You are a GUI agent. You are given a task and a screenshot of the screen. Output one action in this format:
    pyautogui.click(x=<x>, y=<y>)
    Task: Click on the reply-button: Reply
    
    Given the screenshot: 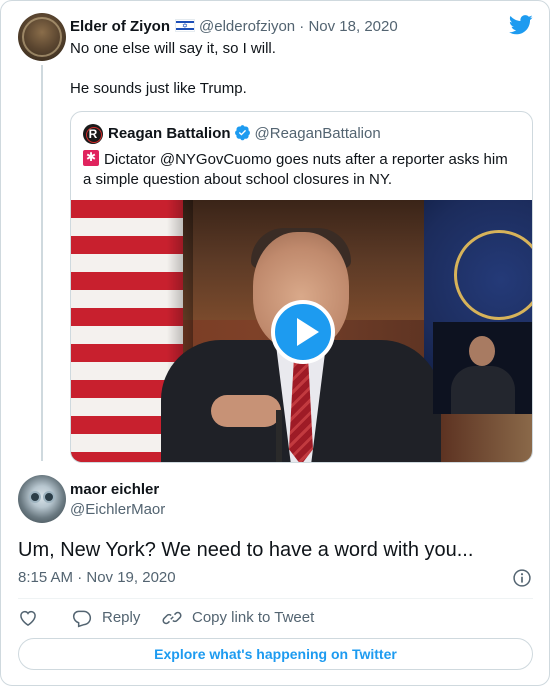 What is the action you would take?
    pyautogui.click(x=107, y=618)
    